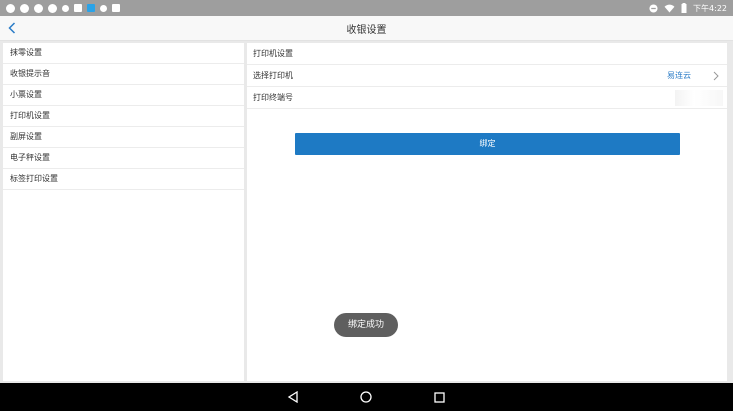 The width and height of the screenshot is (733, 411). I want to click on settings-icon, so click(103, 8).